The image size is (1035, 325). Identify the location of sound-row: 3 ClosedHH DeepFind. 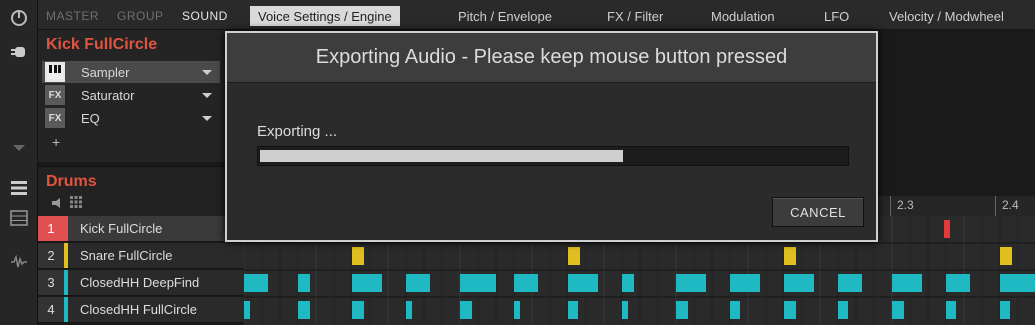
(141, 283).